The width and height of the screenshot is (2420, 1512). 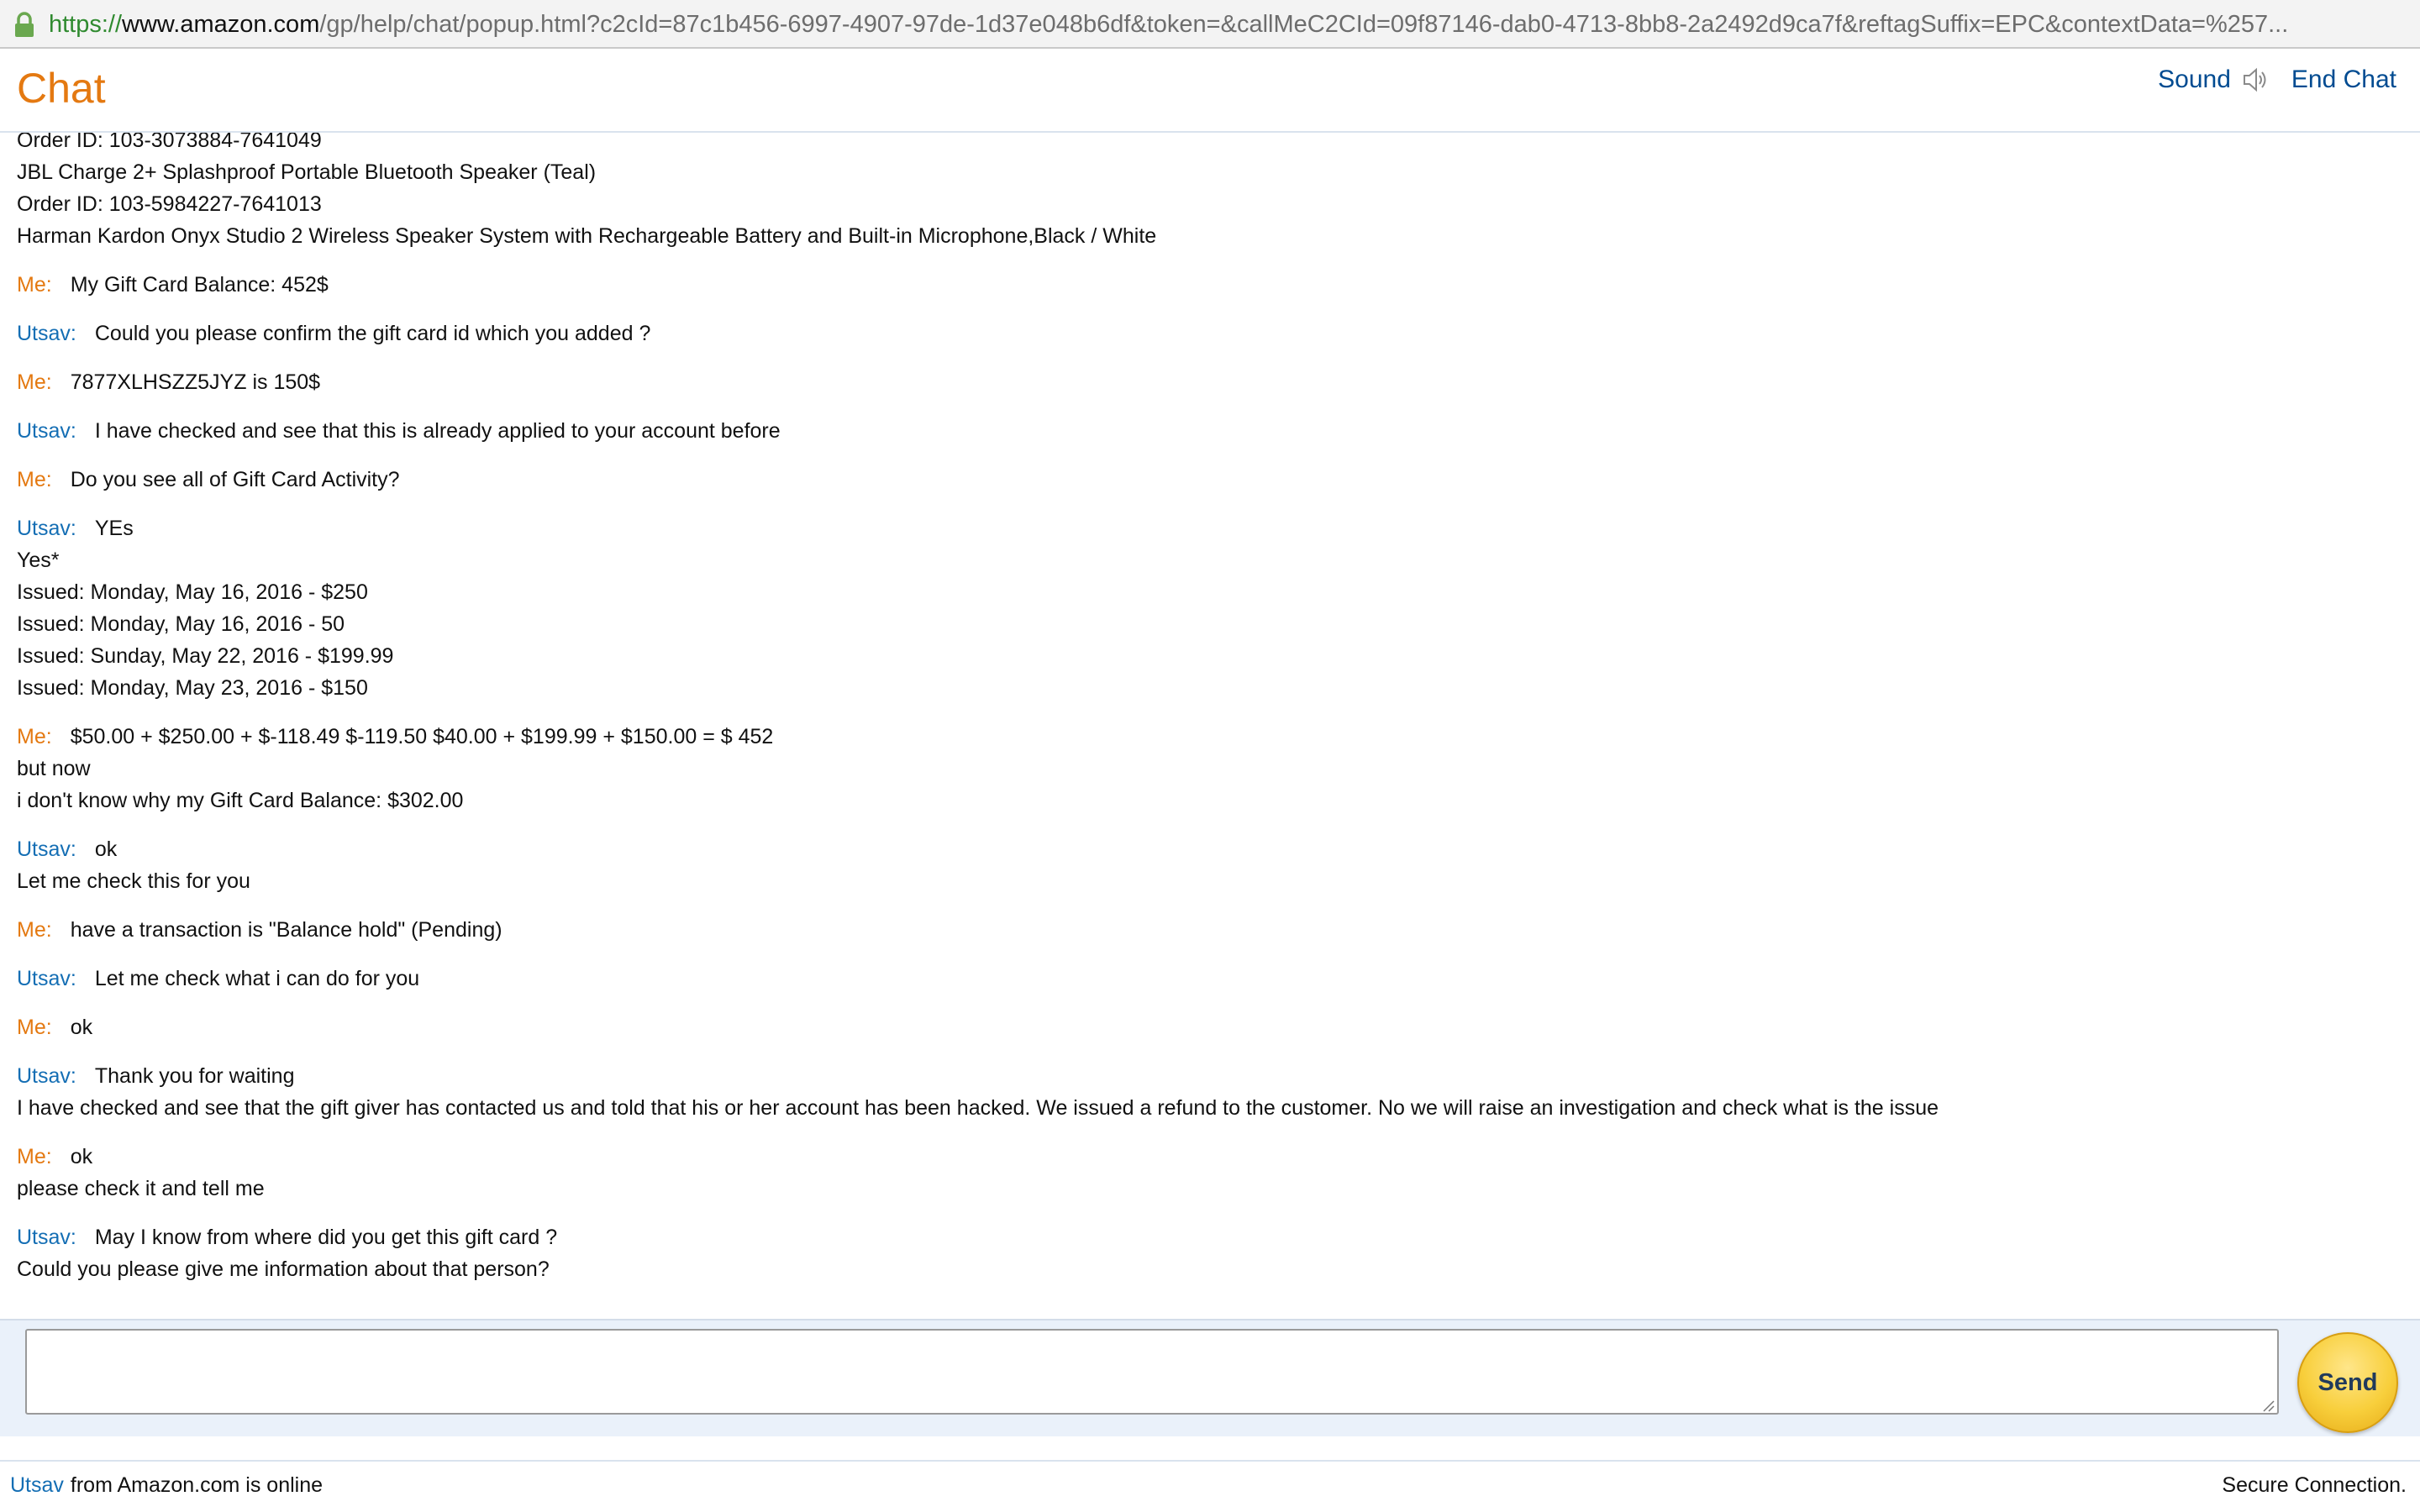 I want to click on message-line: Order ID: 103-5984227-7641013, so click(x=169, y=204).